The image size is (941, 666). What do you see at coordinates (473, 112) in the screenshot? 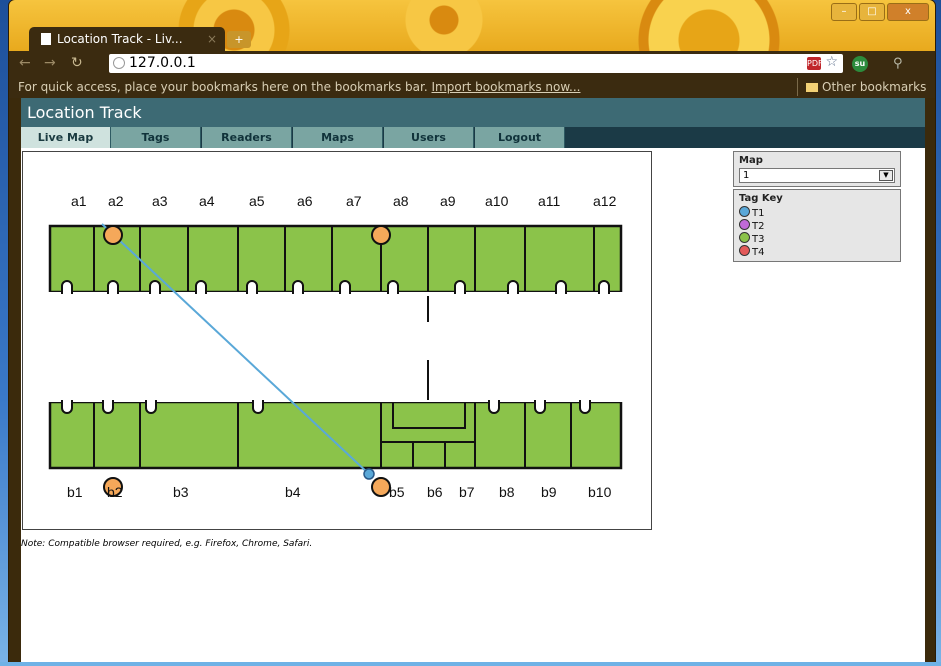
I see `app-title: Location Track` at bounding box center [473, 112].